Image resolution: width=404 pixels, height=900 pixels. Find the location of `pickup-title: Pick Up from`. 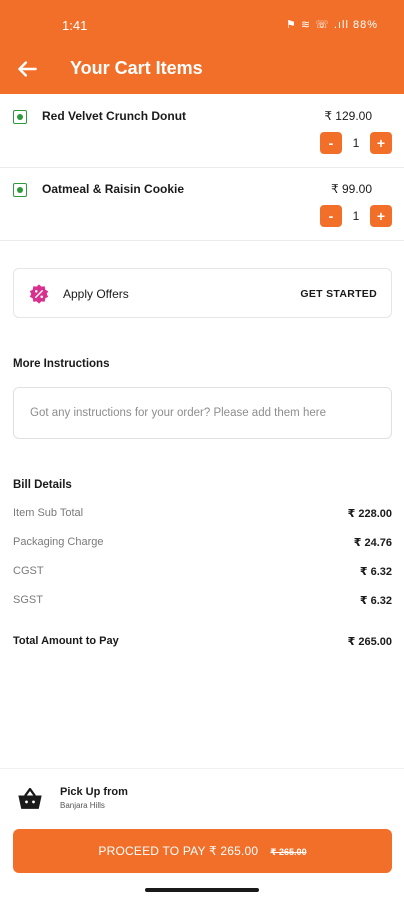

pickup-title: Pick Up from is located at coordinates (94, 792).